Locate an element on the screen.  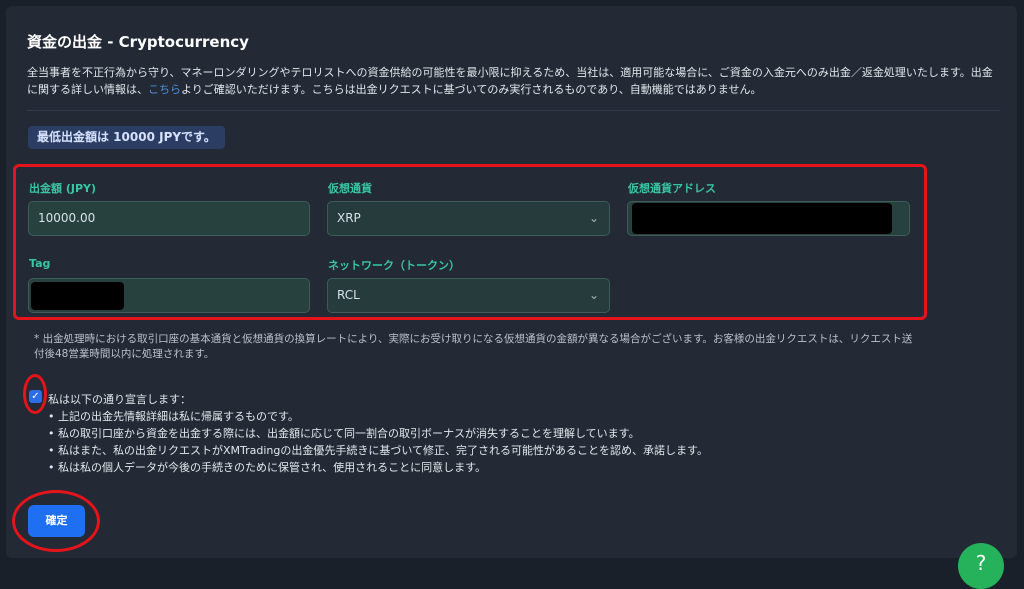
declaration-heading: 私は以下の通り宣言します： is located at coordinates (119, 399).